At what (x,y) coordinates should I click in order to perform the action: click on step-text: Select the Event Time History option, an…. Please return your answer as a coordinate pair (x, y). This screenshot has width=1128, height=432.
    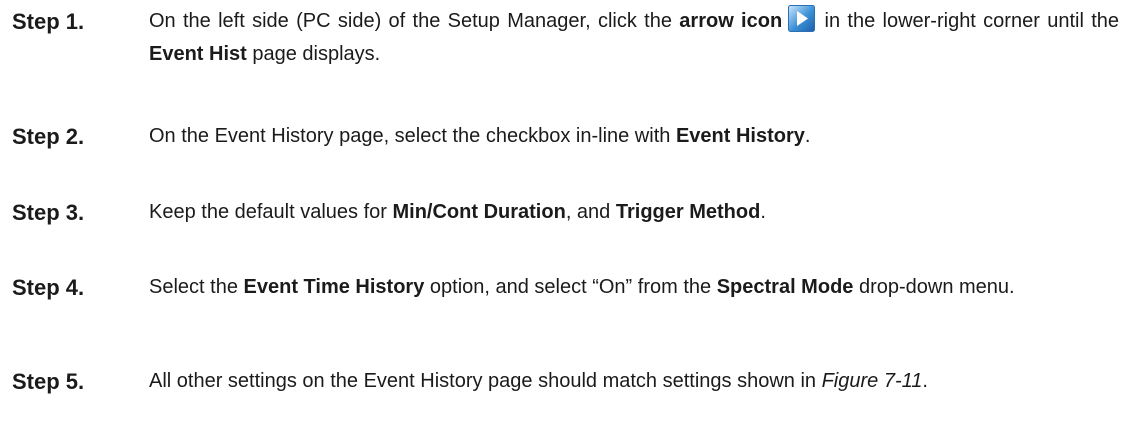
    Looking at the image, I should click on (634, 287).